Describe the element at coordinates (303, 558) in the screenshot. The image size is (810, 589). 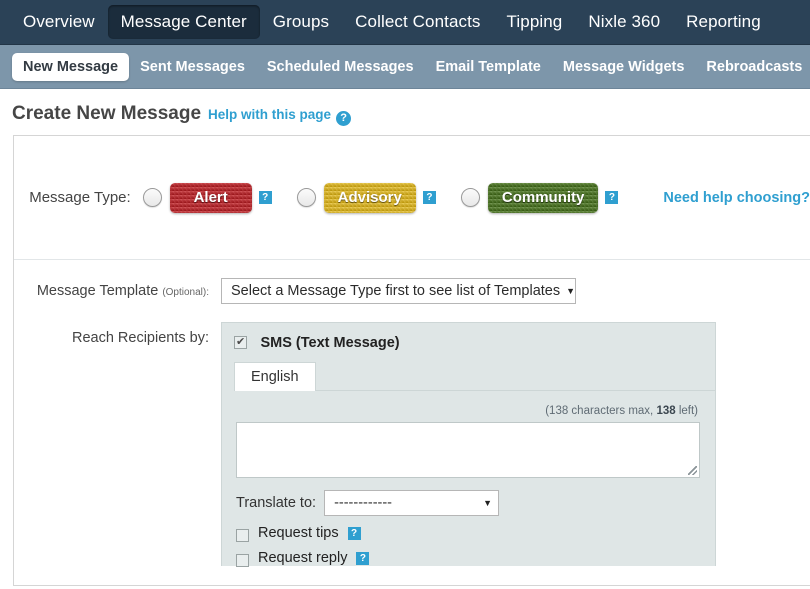
I see `request-reply-label: Request reply` at that location.